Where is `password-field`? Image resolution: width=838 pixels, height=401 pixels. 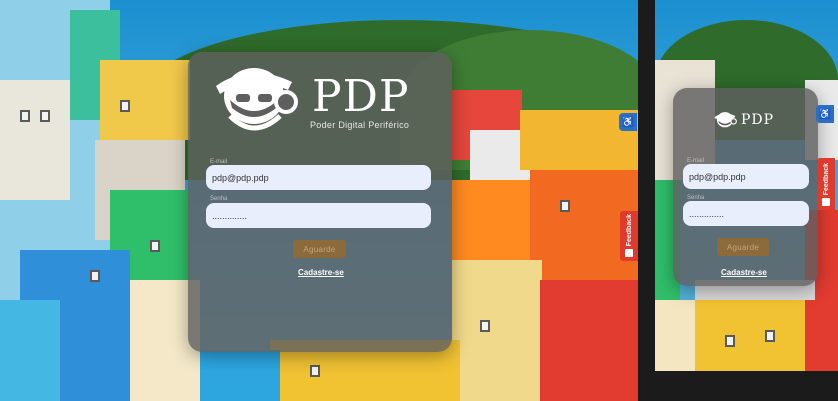
password-field is located at coordinates (318, 215).